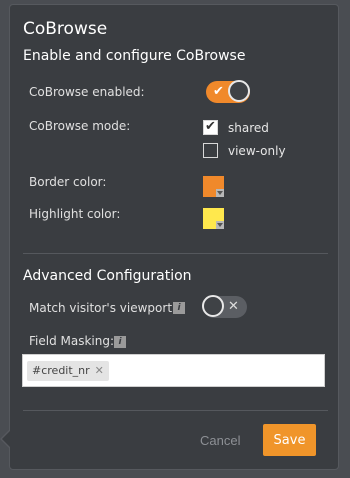 The height and width of the screenshot is (478, 350). I want to click on cobrowse-enabled-toggle: ✔, so click(228, 91).